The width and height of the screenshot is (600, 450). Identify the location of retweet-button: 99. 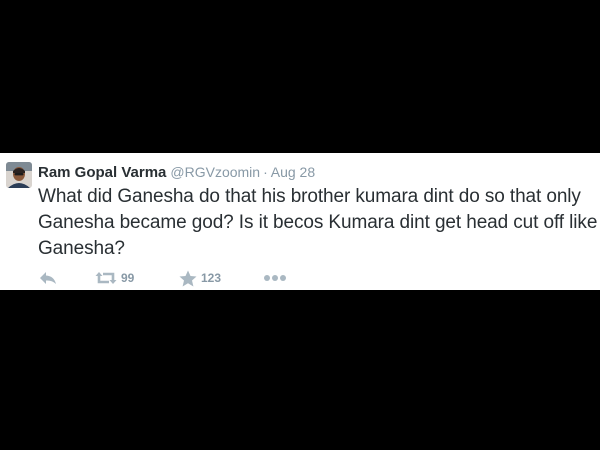
(114, 278).